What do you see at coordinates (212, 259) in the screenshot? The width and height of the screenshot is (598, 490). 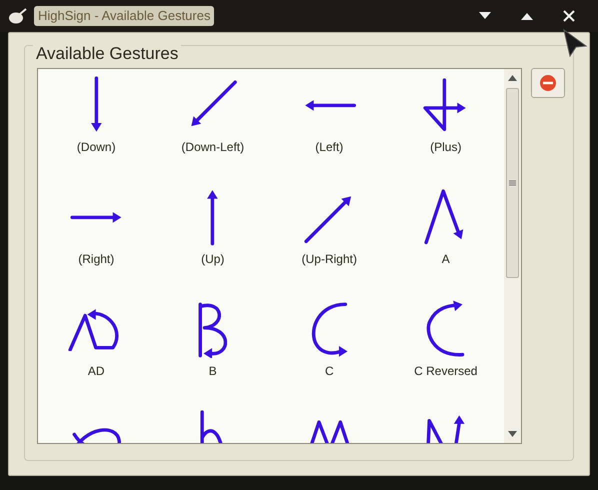 I see `gesture-label: (Up)` at bounding box center [212, 259].